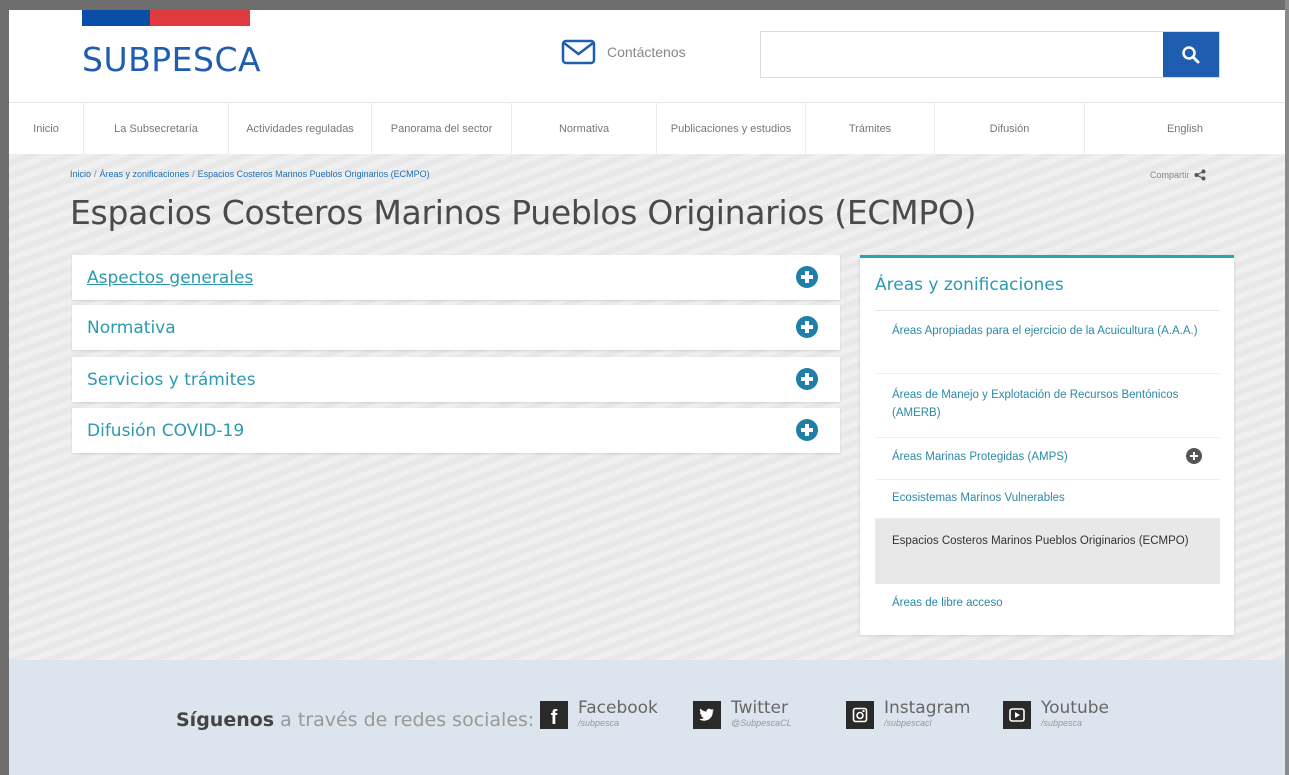 This screenshot has width=1289, height=775. I want to click on social-handle: @SubpescaCL, so click(761, 723).